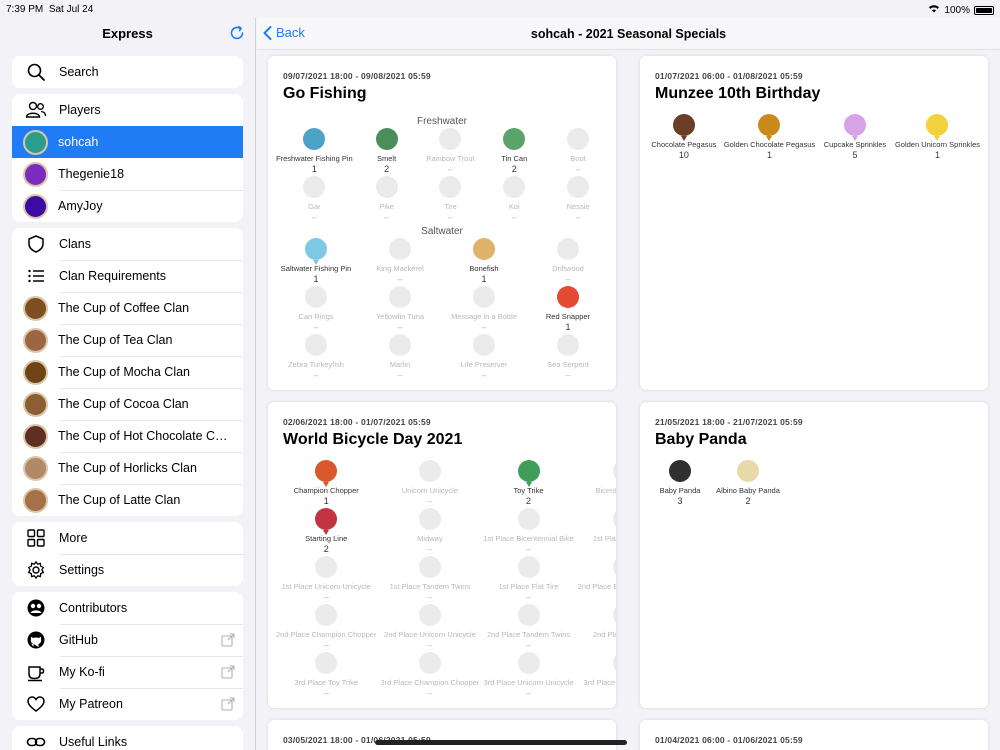 Image resolution: width=1000 pixels, height=750 pixels. I want to click on sidebar-item-search: Search, so click(127, 72).